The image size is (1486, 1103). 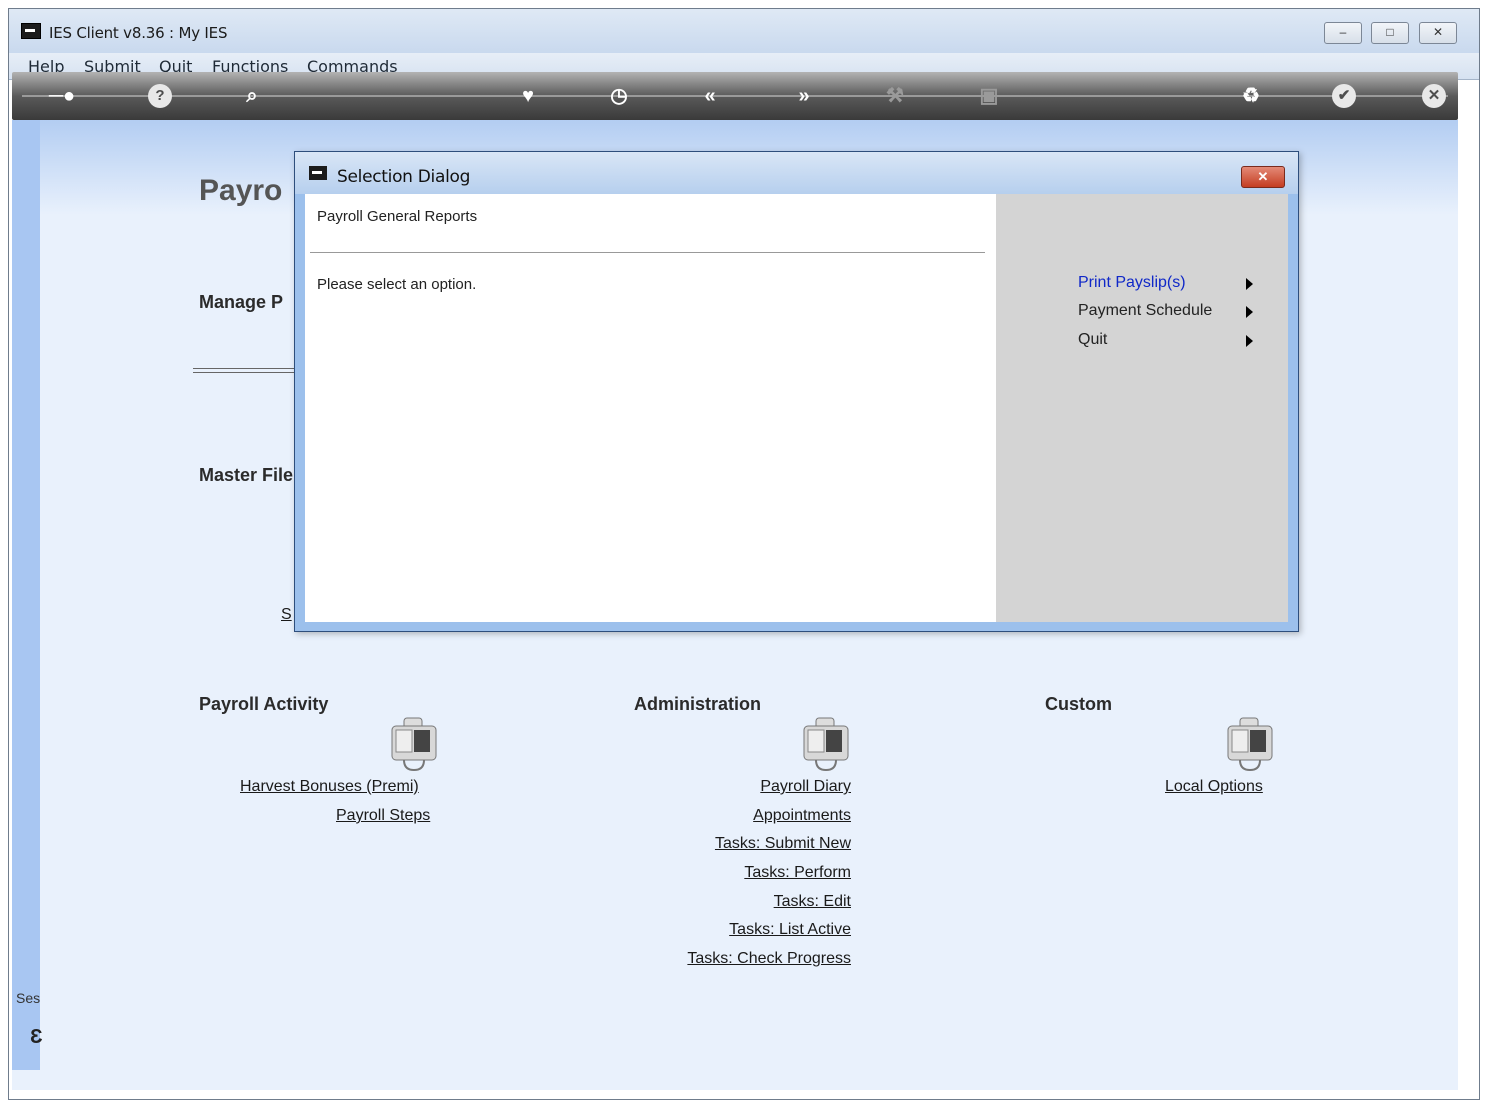 I want to click on dialog-message: Please select an option., so click(x=397, y=284).